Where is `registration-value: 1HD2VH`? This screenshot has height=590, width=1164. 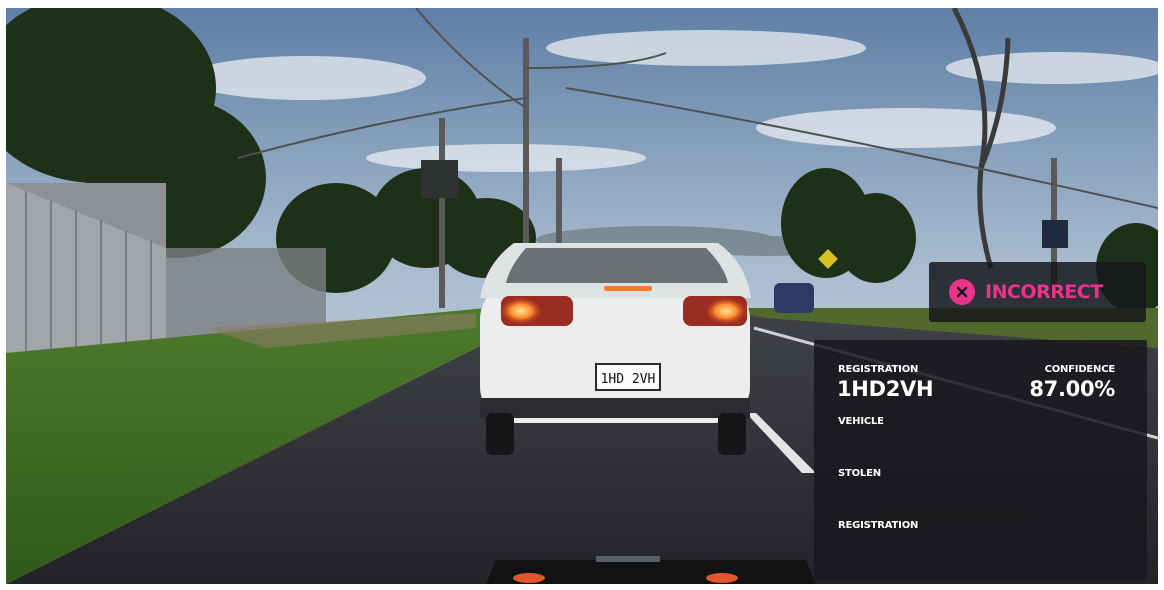
registration-value: 1HD2VH is located at coordinates (885, 389).